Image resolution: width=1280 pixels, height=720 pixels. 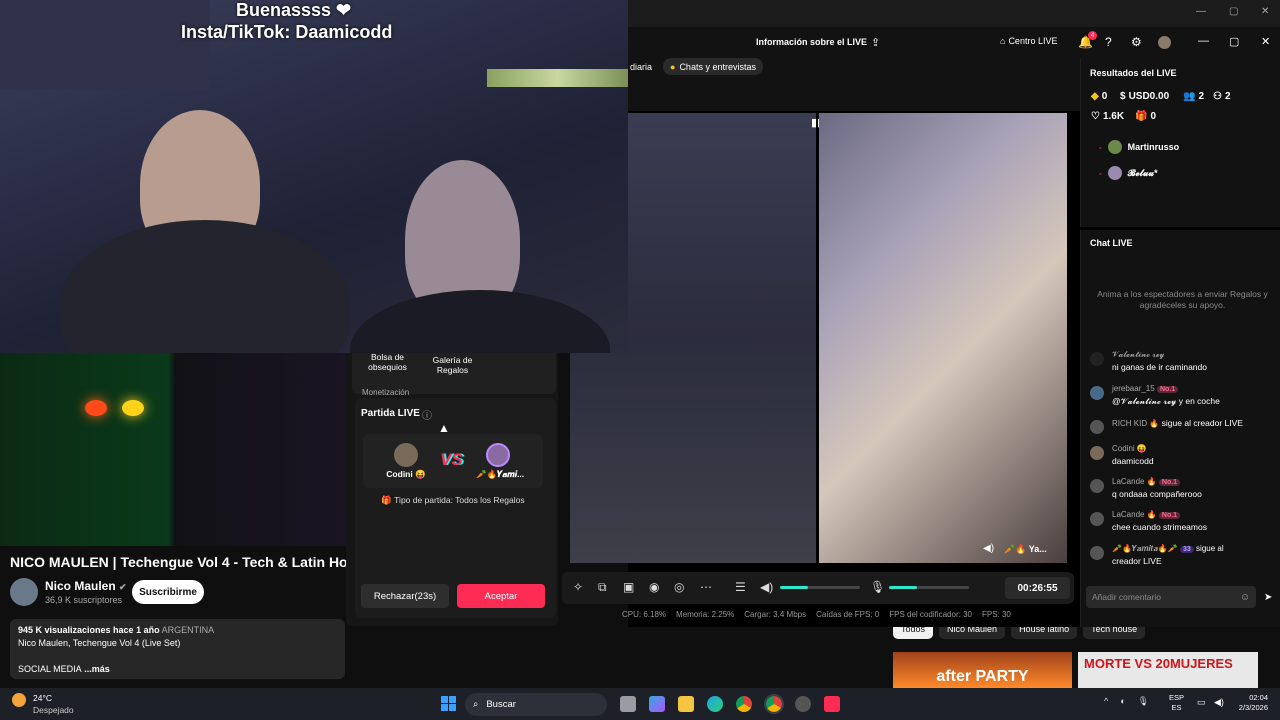 I want to click on settings-sliders-icon: ☰, so click(x=740, y=587).